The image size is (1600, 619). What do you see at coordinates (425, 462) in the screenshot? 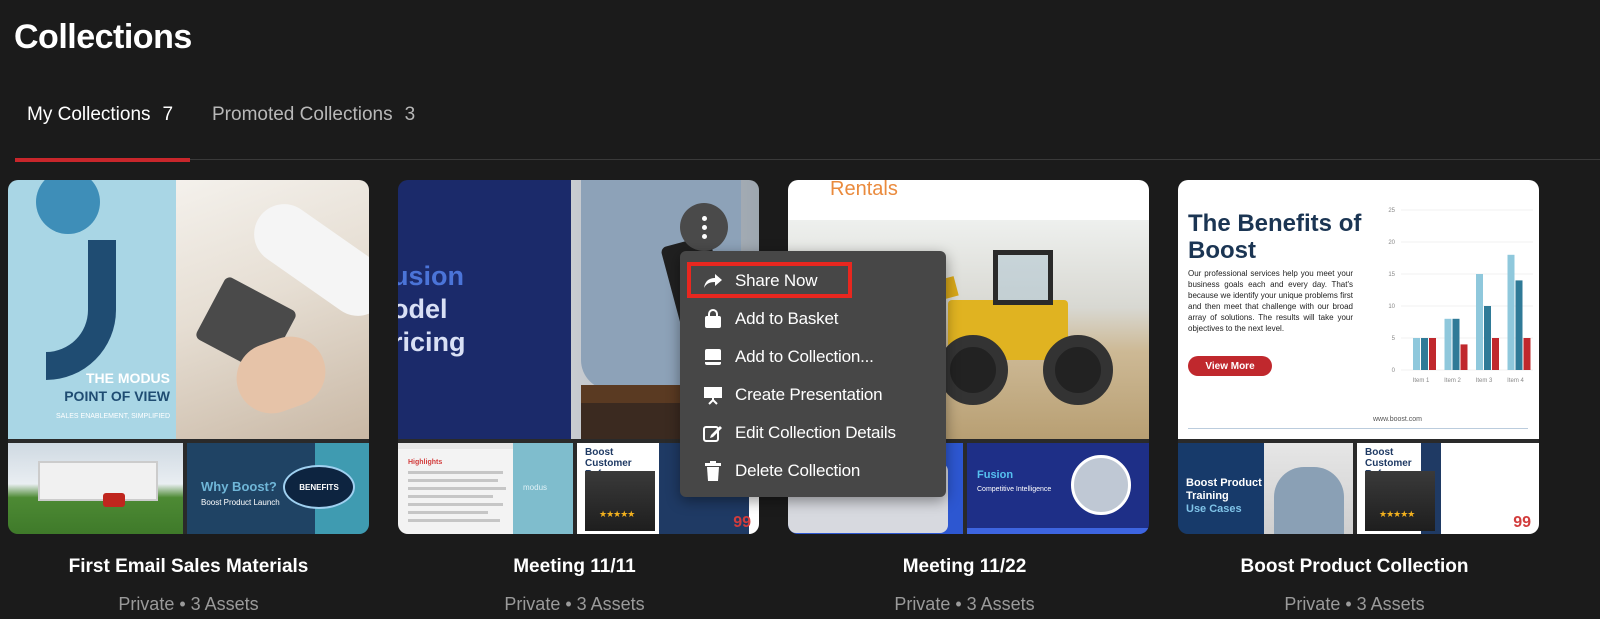
I see `thumb-text: Highlights` at bounding box center [425, 462].